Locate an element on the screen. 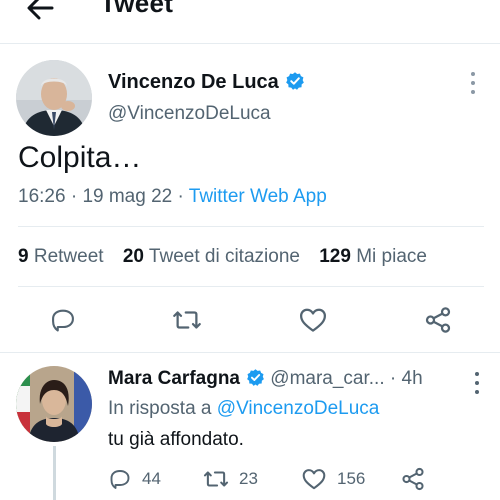  retweets-stat: 9 Retweet is located at coordinates (61, 256).